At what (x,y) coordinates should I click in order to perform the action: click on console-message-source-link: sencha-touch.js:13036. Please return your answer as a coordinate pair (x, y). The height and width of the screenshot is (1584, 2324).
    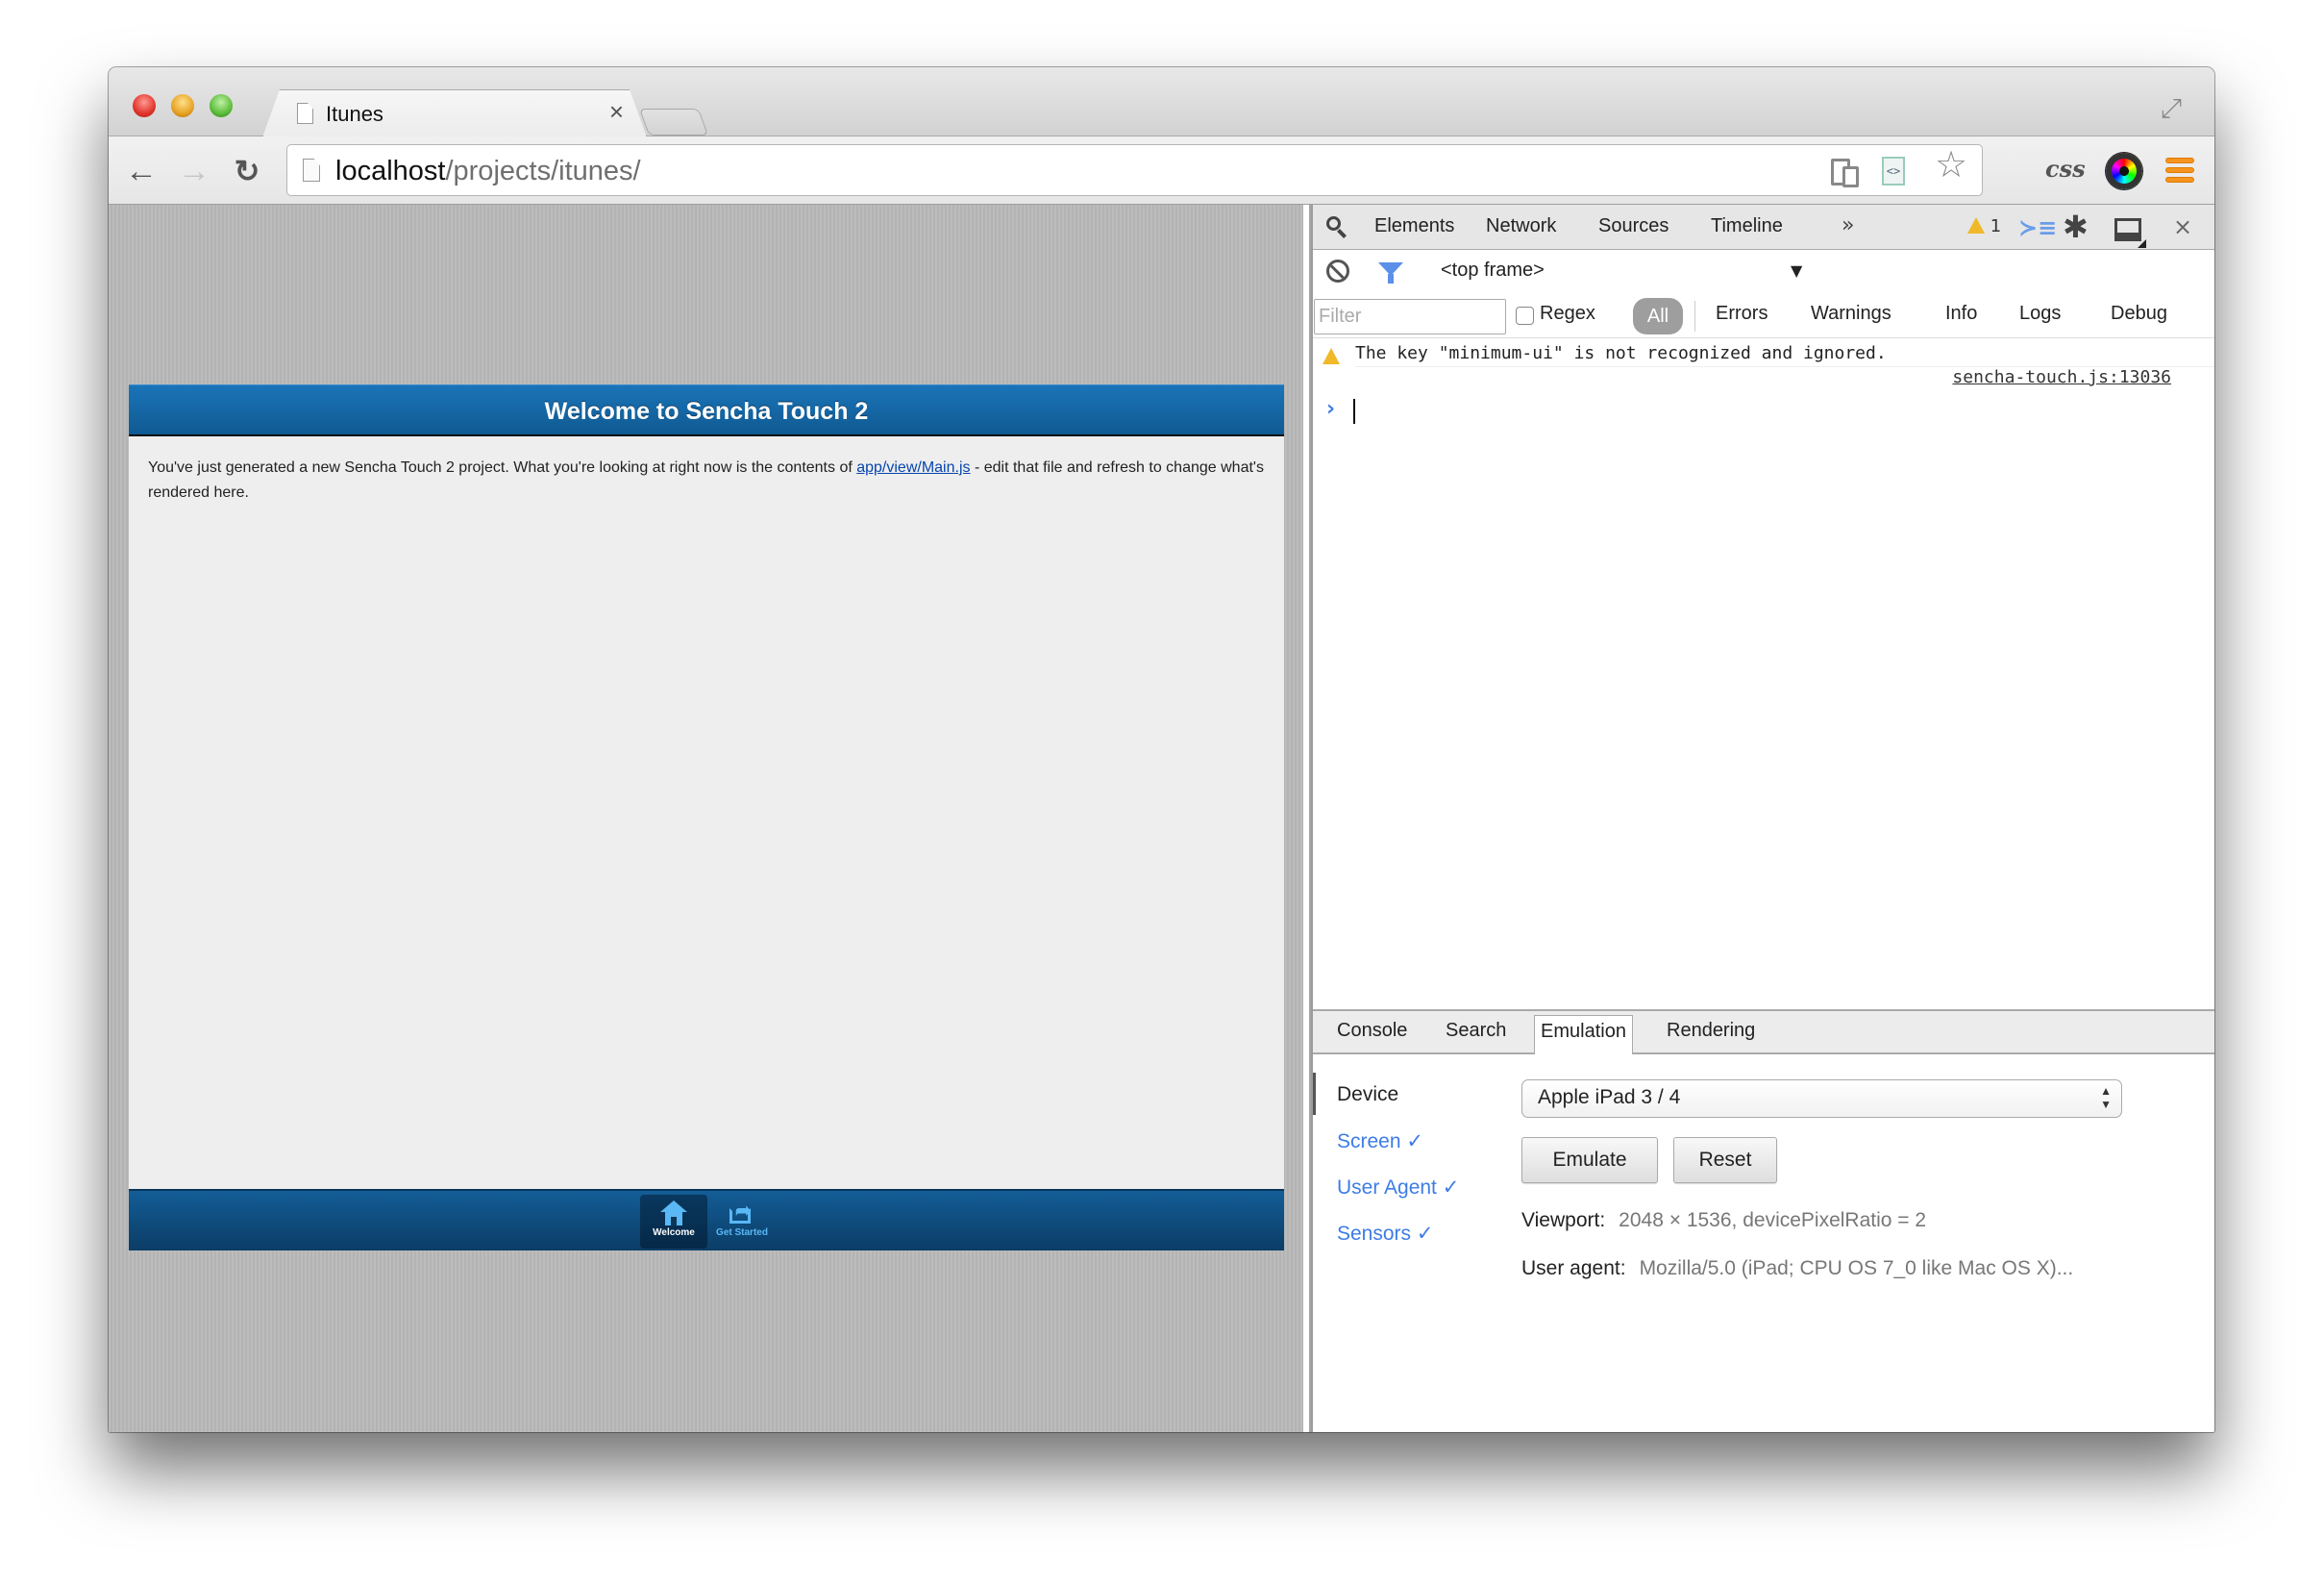
    Looking at the image, I should click on (2061, 377).